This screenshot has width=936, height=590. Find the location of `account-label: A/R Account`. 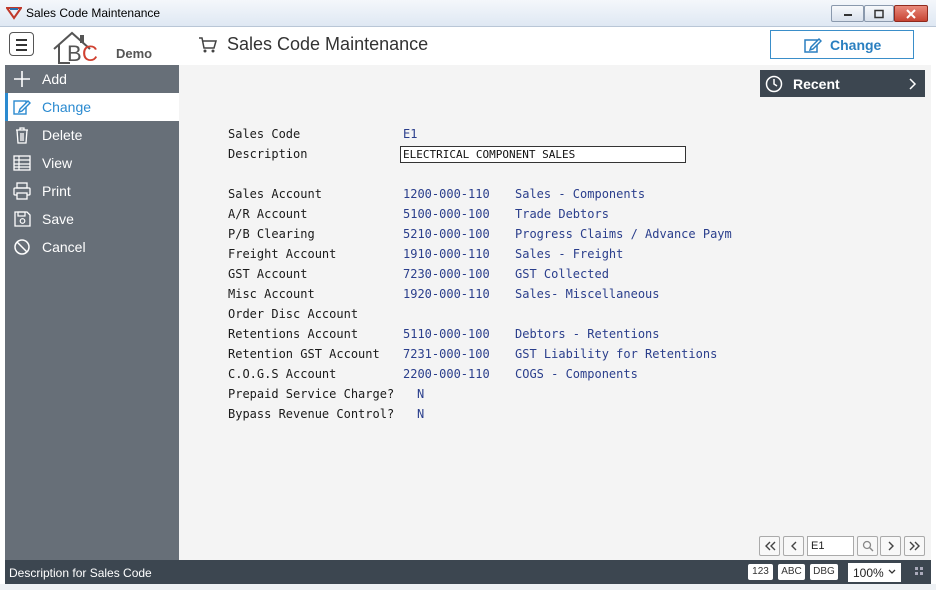

account-label: A/R Account is located at coordinates (268, 214).